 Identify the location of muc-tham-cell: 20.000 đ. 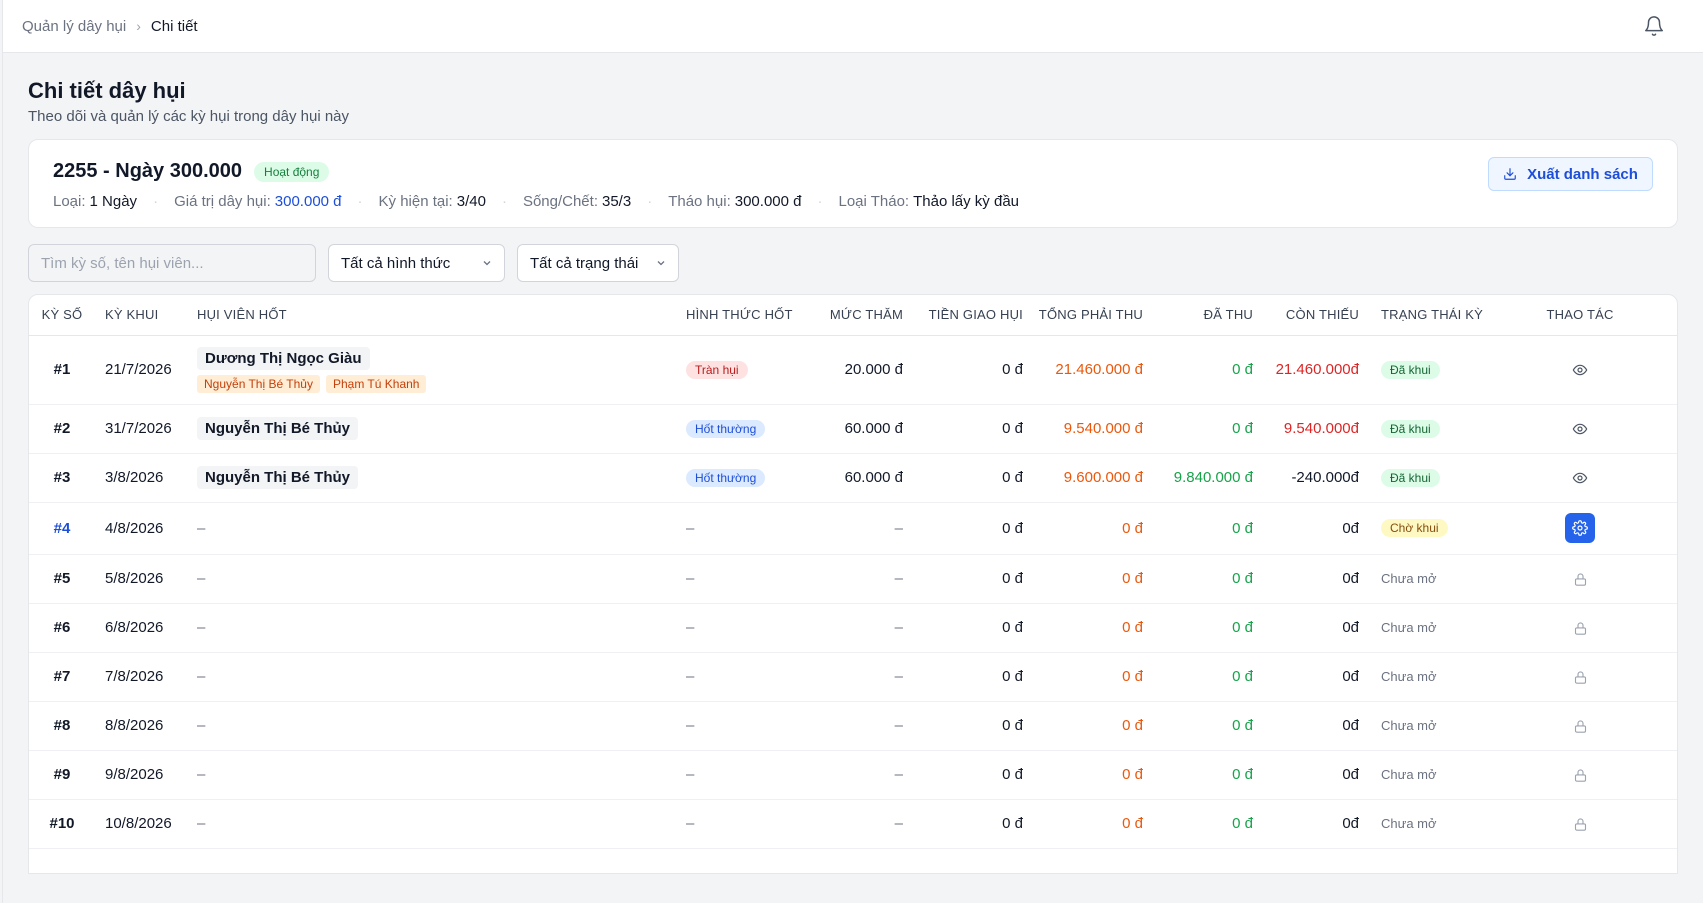
(856, 370).